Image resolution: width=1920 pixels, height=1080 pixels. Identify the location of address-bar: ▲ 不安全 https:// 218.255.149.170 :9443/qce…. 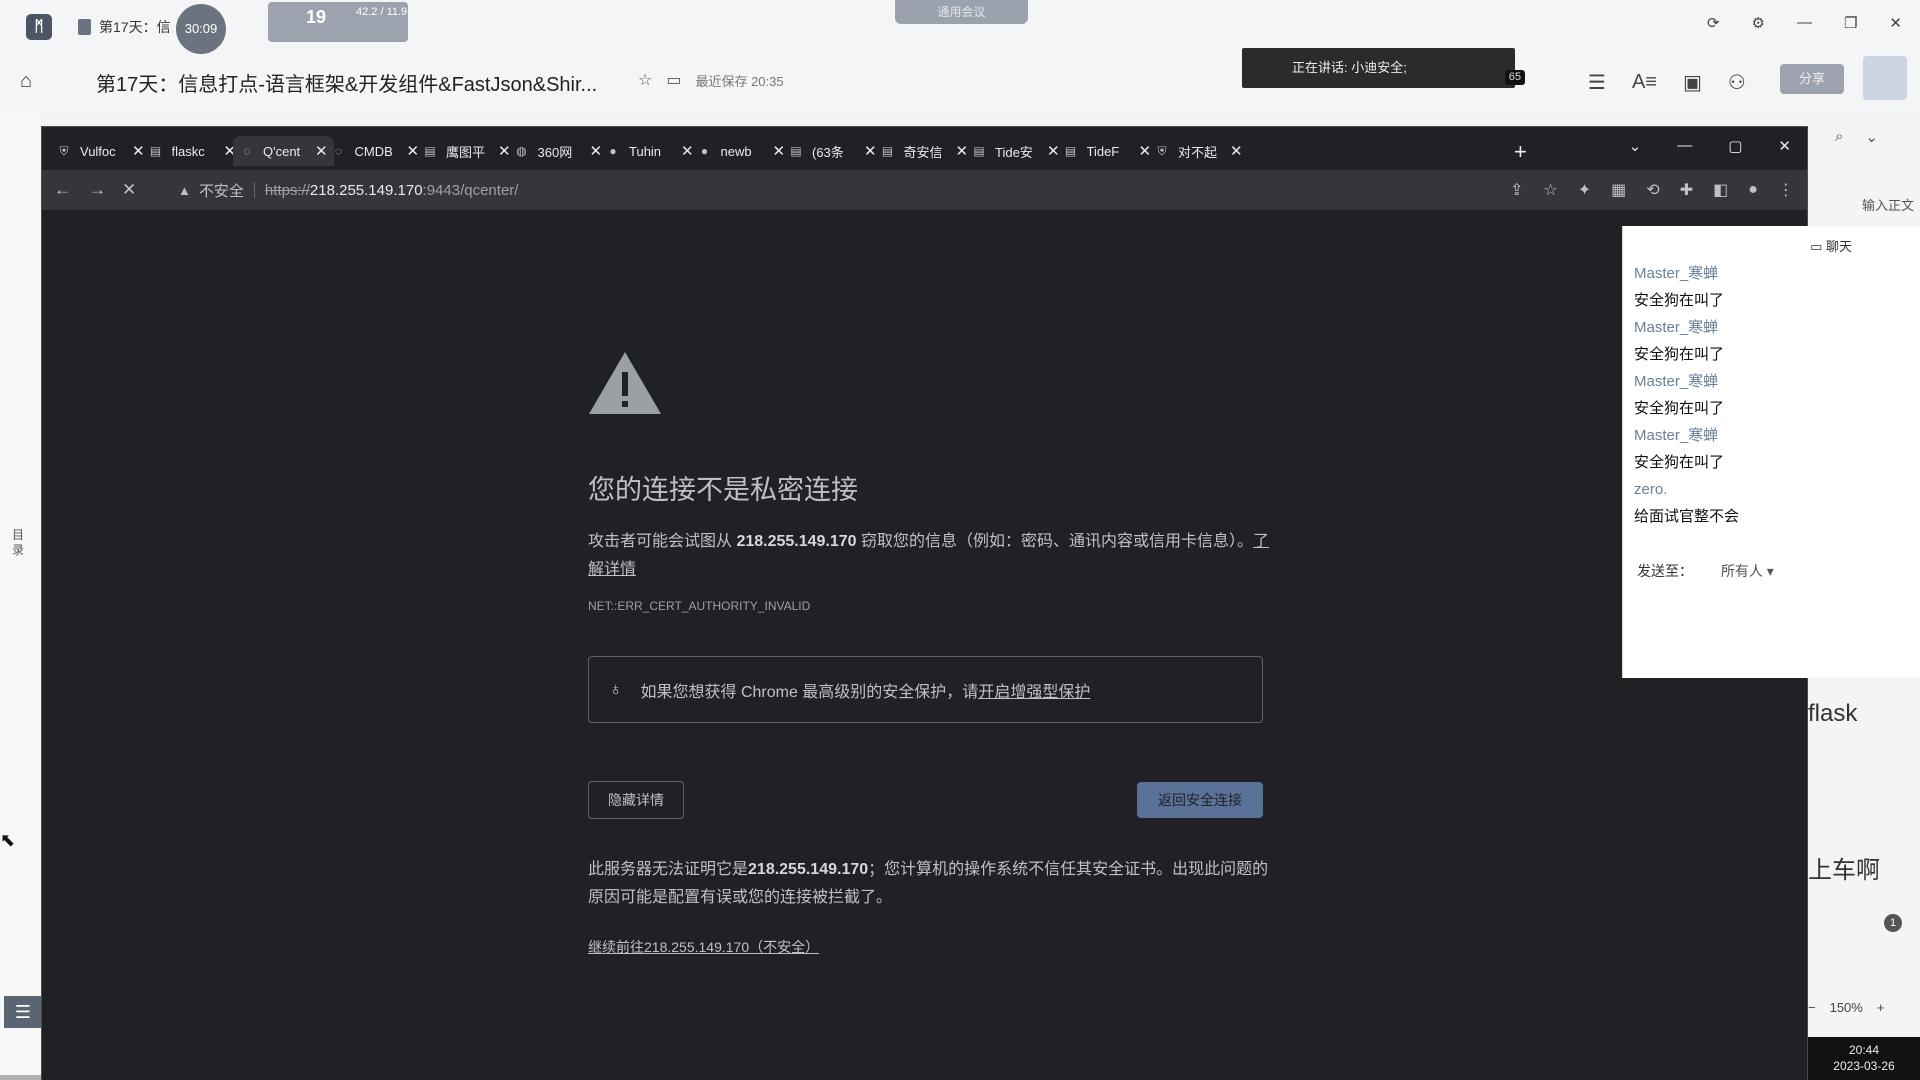
(847, 190).